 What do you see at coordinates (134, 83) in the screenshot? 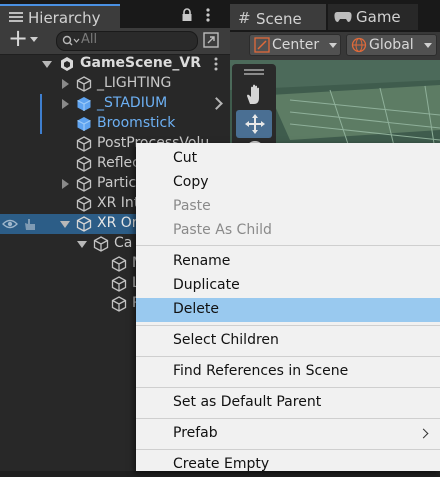
I see `hierarchy-item-label: _LIGHTING` at bounding box center [134, 83].